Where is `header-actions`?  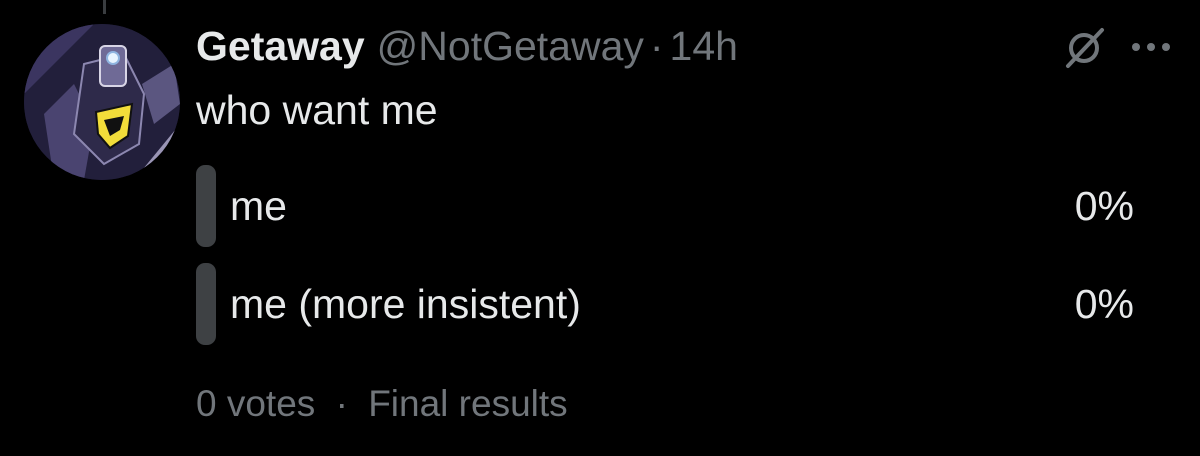
header-actions is located at coordinates (1117, 47).